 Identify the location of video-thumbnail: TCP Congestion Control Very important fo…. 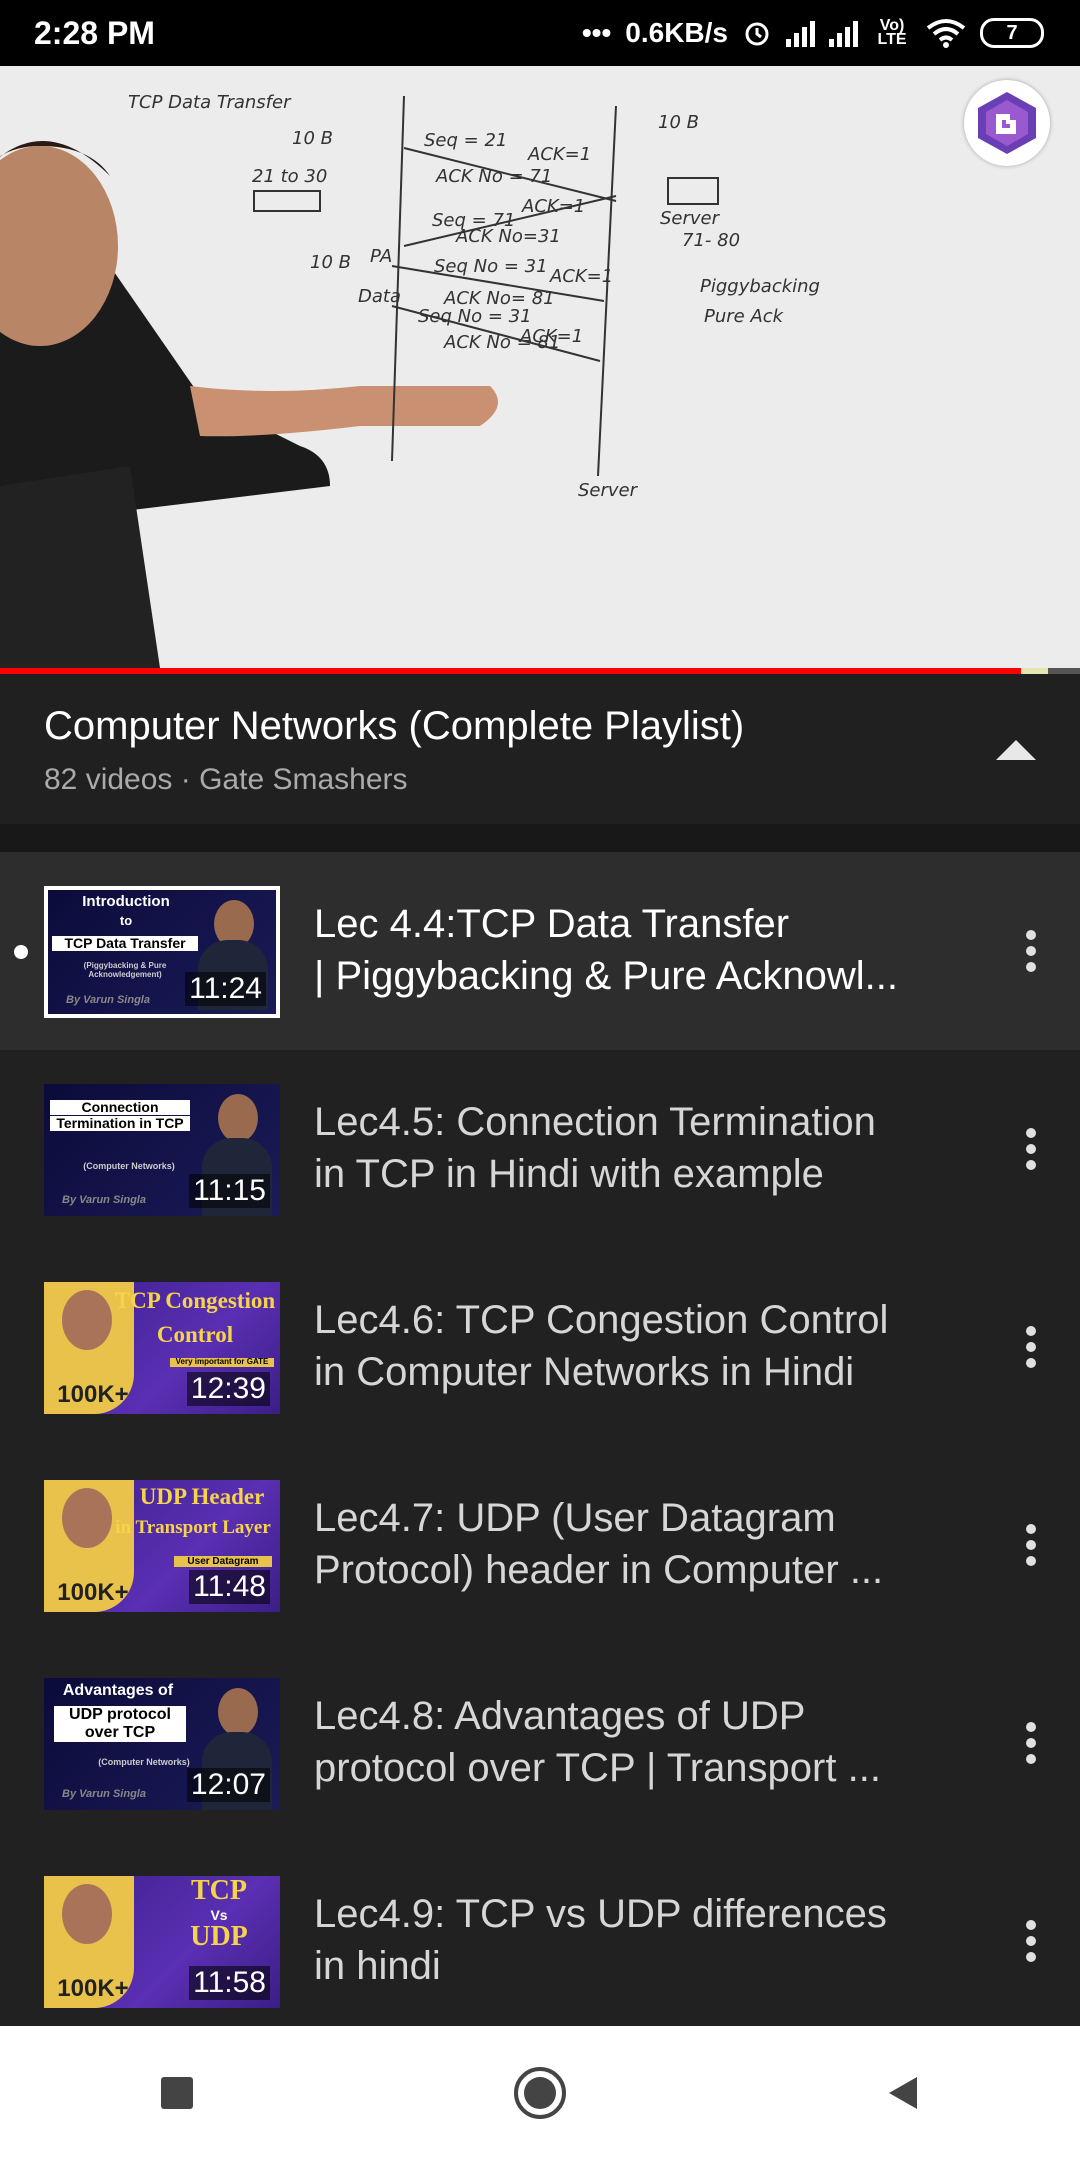
(162, 1348).